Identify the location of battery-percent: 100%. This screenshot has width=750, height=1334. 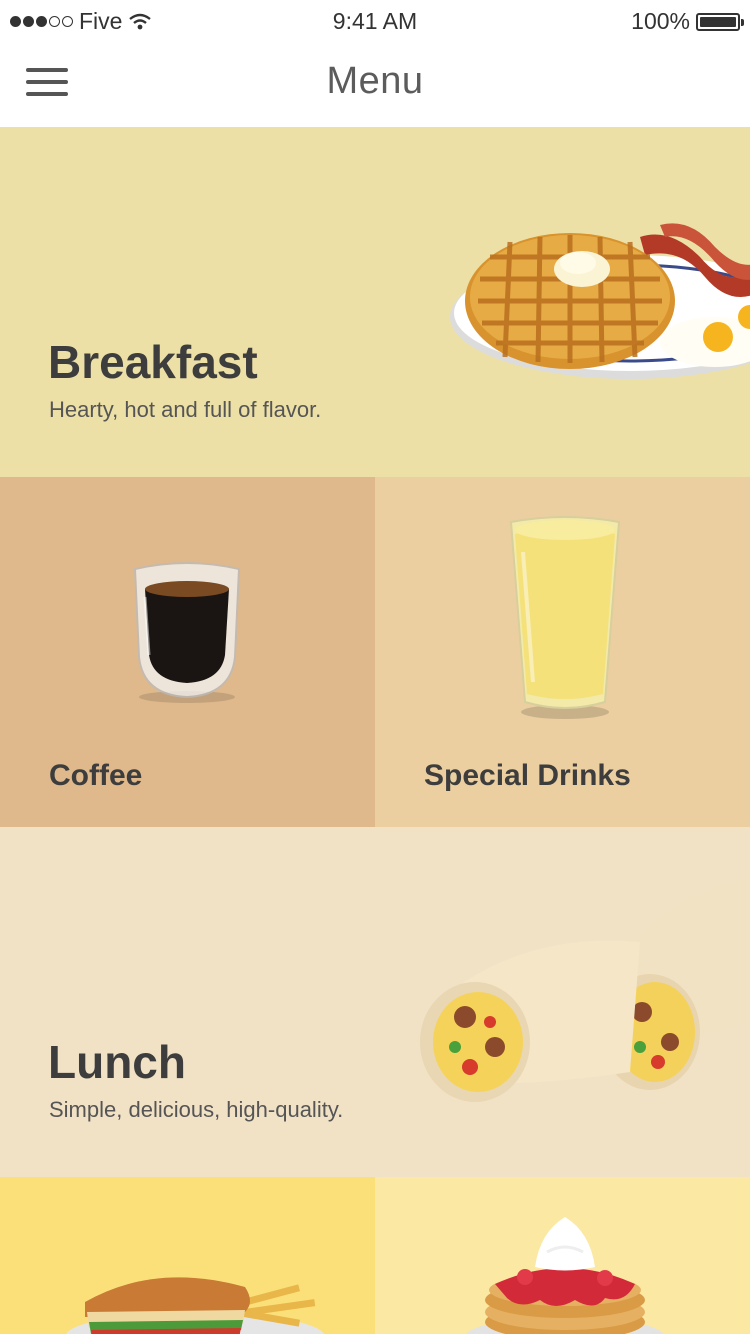
(660, 21).